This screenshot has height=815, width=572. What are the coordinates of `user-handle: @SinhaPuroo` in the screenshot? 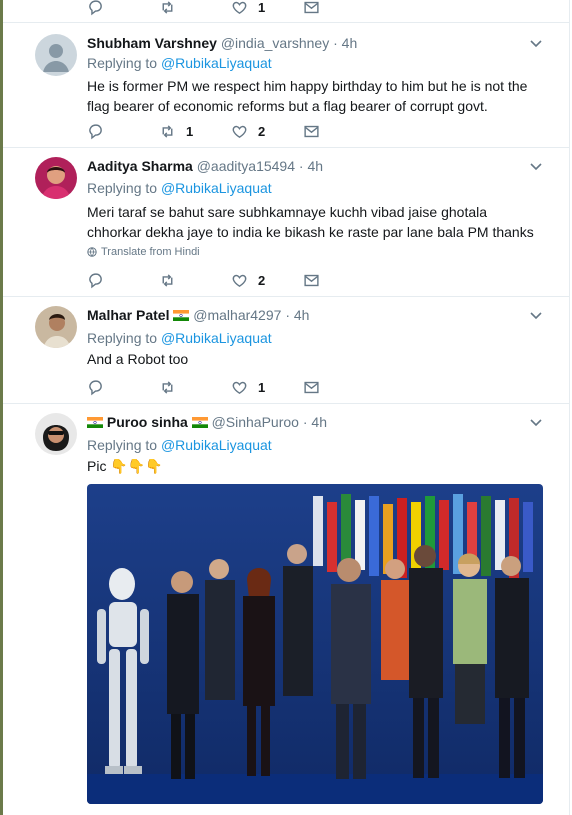 It's located at (255, 422).